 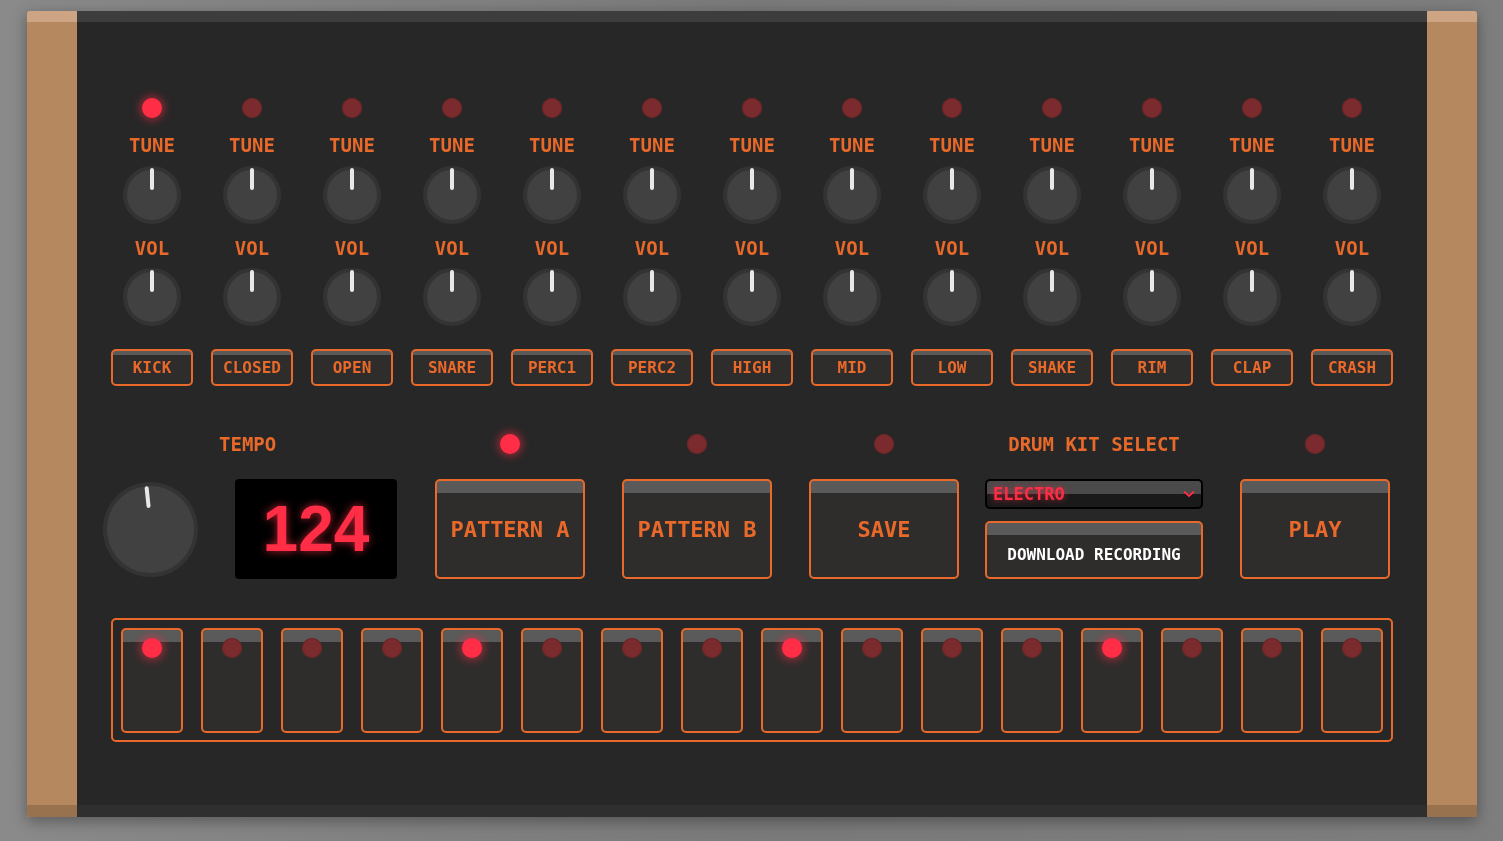 I want to click on transport-button: PLAY, so click(x=1315, y=529).